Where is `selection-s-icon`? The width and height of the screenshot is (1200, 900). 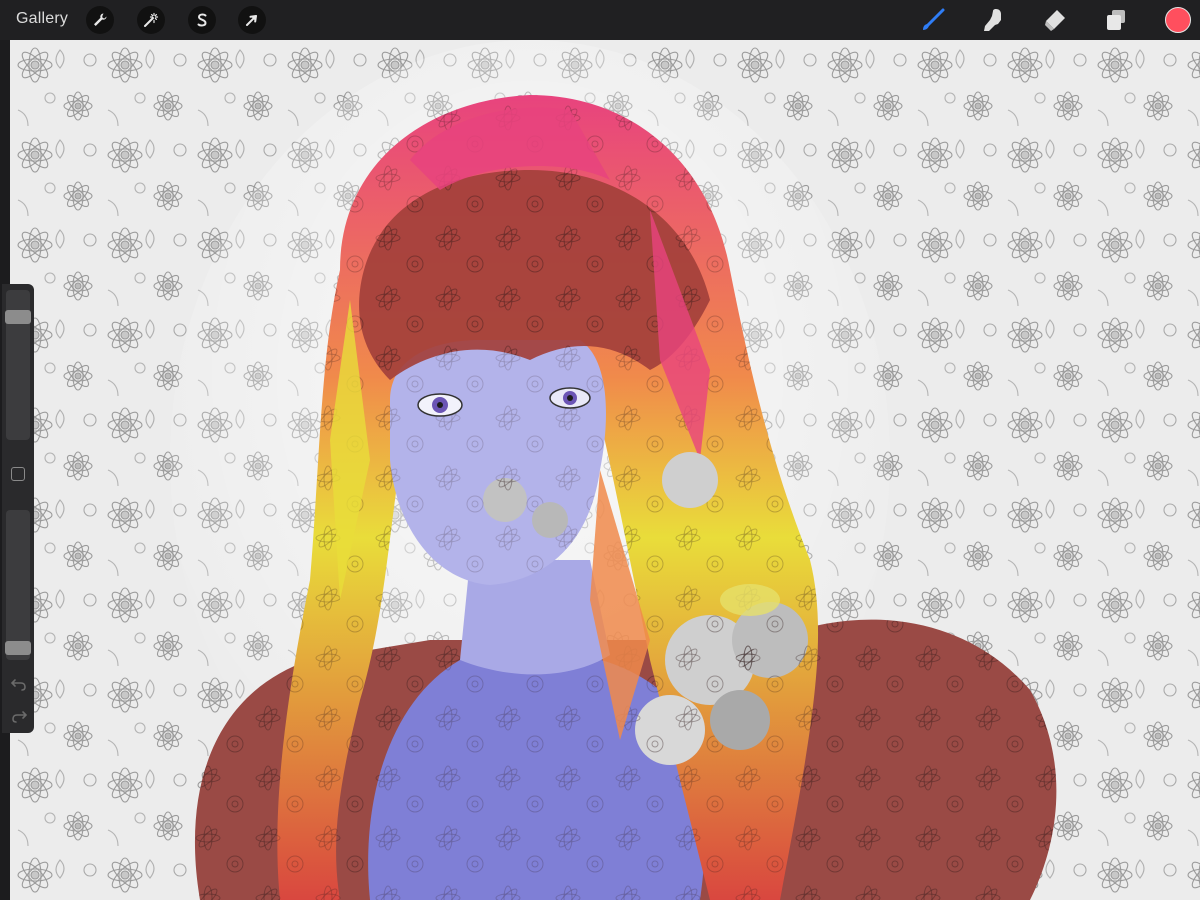
selection-s-icon is located at coordinates (202, 20).